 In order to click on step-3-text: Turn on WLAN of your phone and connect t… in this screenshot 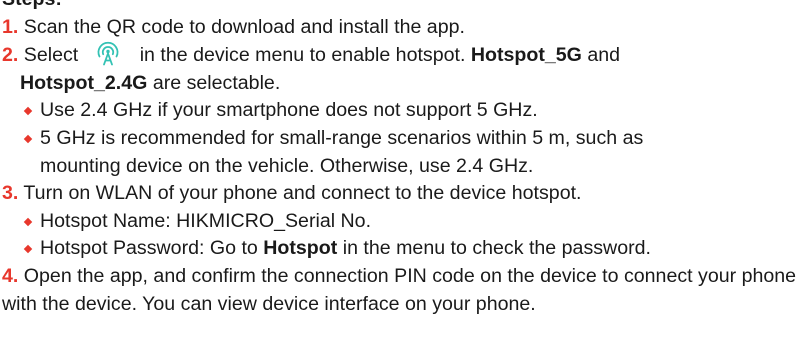, I will do `click(300, 193)`.